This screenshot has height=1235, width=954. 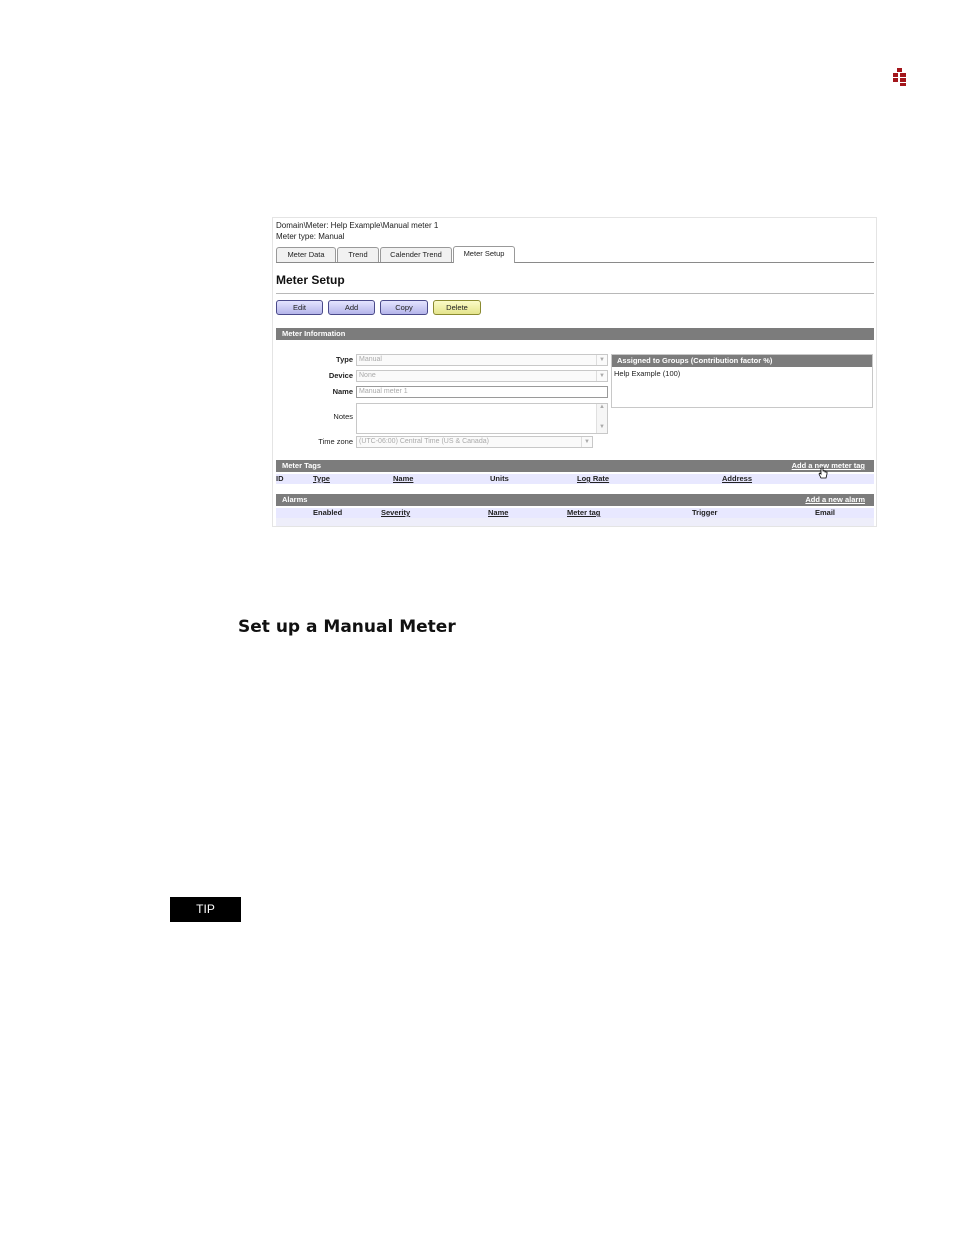 I want to click on column-header-name: Name, so click(x=403, y=479).